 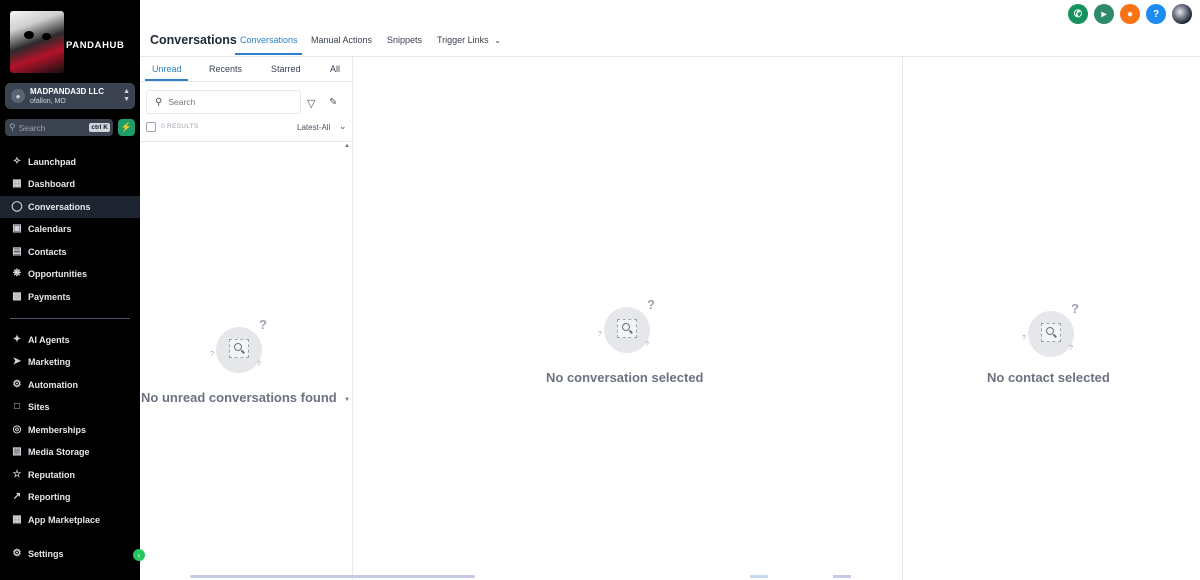 What do you see at coordinates (17, 251) in the screenshot?
I see `contacts-icon: ▤` at bounding box center [17, 251].